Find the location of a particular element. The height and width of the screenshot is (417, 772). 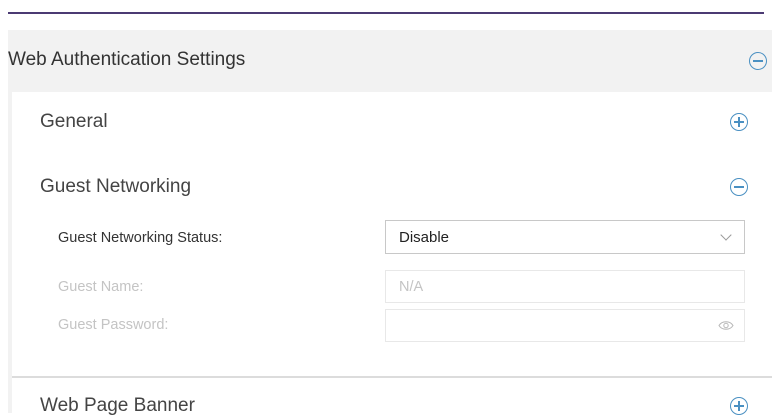

guest-name-field: N/A is located at coordinates (565, 286).